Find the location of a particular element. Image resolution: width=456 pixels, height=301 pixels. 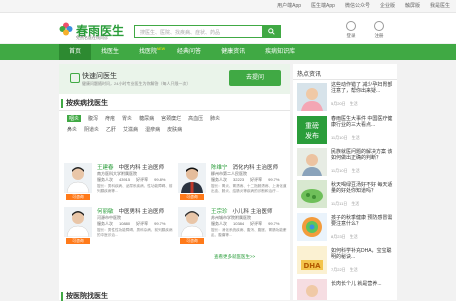

chat-icon is located at coordinates (75, 78).